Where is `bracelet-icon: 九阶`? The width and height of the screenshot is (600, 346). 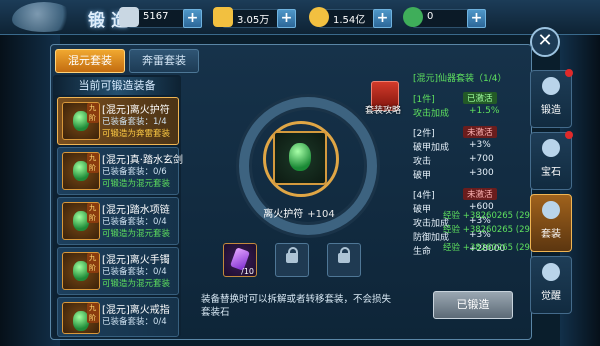
bracelet-icon: 九阶 is located at coordinates (81, 271).